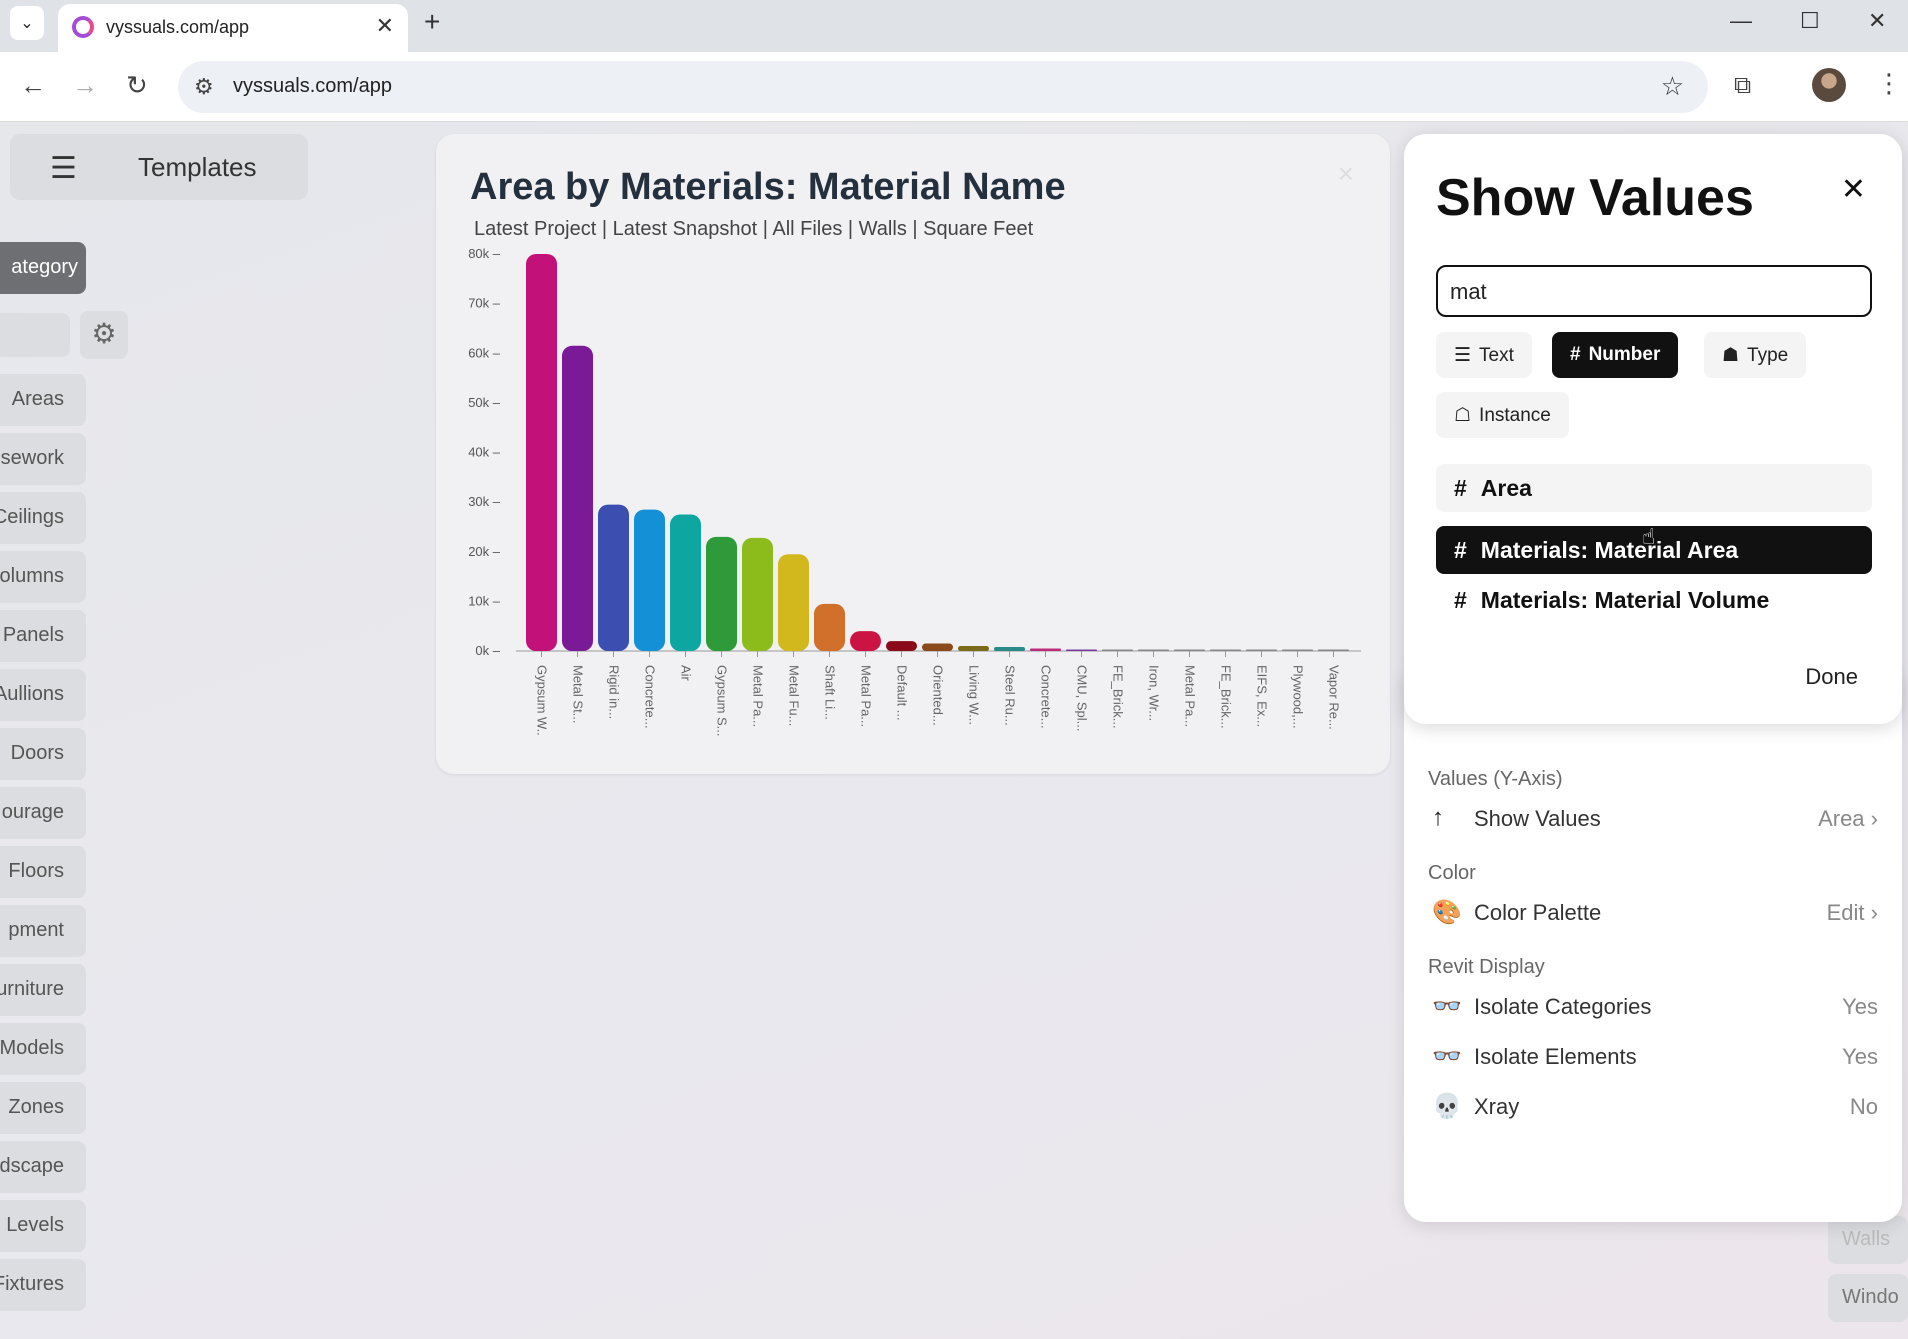 Image resolution: width=1908 pixels, height=1339 pixels. What do you see at coordinates (1460, 550) in the screenshot?
I see `hash-icon: #` at bounding box center [1460, 550].